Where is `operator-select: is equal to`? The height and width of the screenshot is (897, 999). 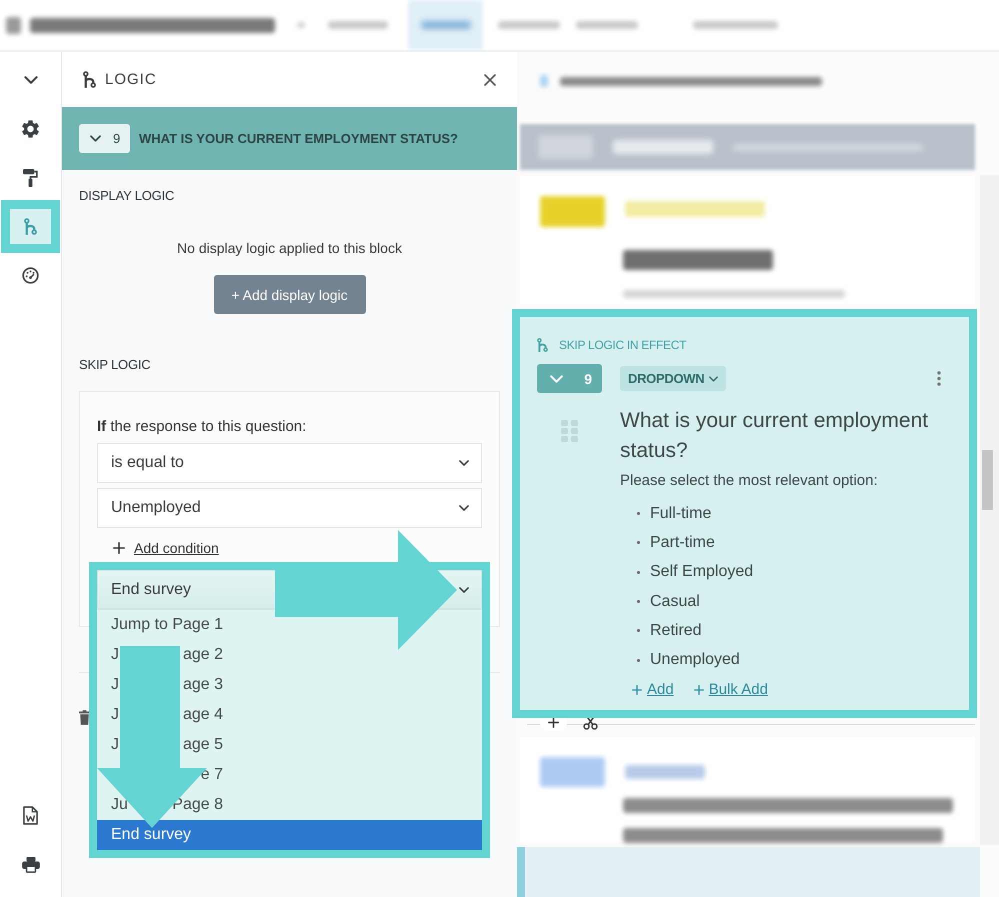
operator-select: is equal to is located at coordinates (289, 463).